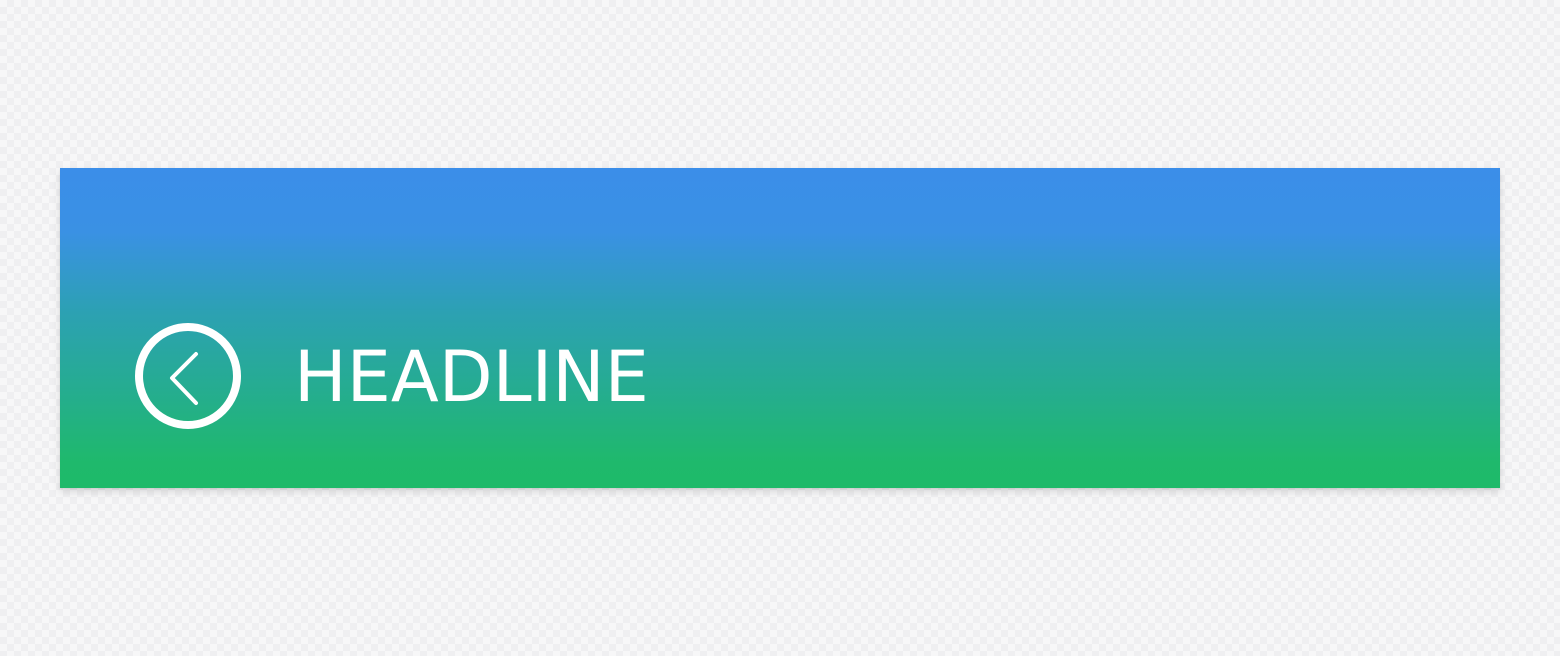 This screenshot has width=1560, height=656. I want to click on back-button, so click(188, 376).